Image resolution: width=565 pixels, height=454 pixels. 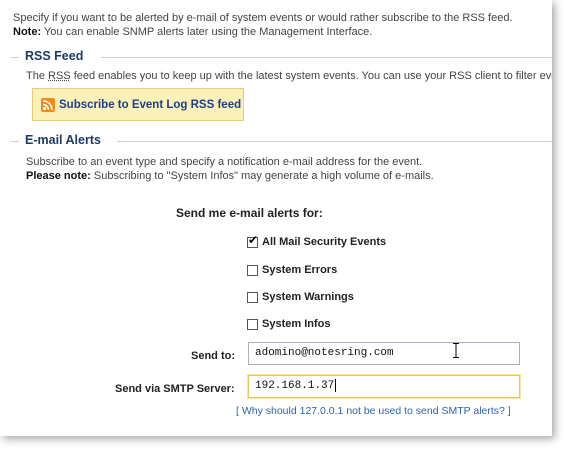 I want to click on text-cursor-icon, so click(x=456, y=350).